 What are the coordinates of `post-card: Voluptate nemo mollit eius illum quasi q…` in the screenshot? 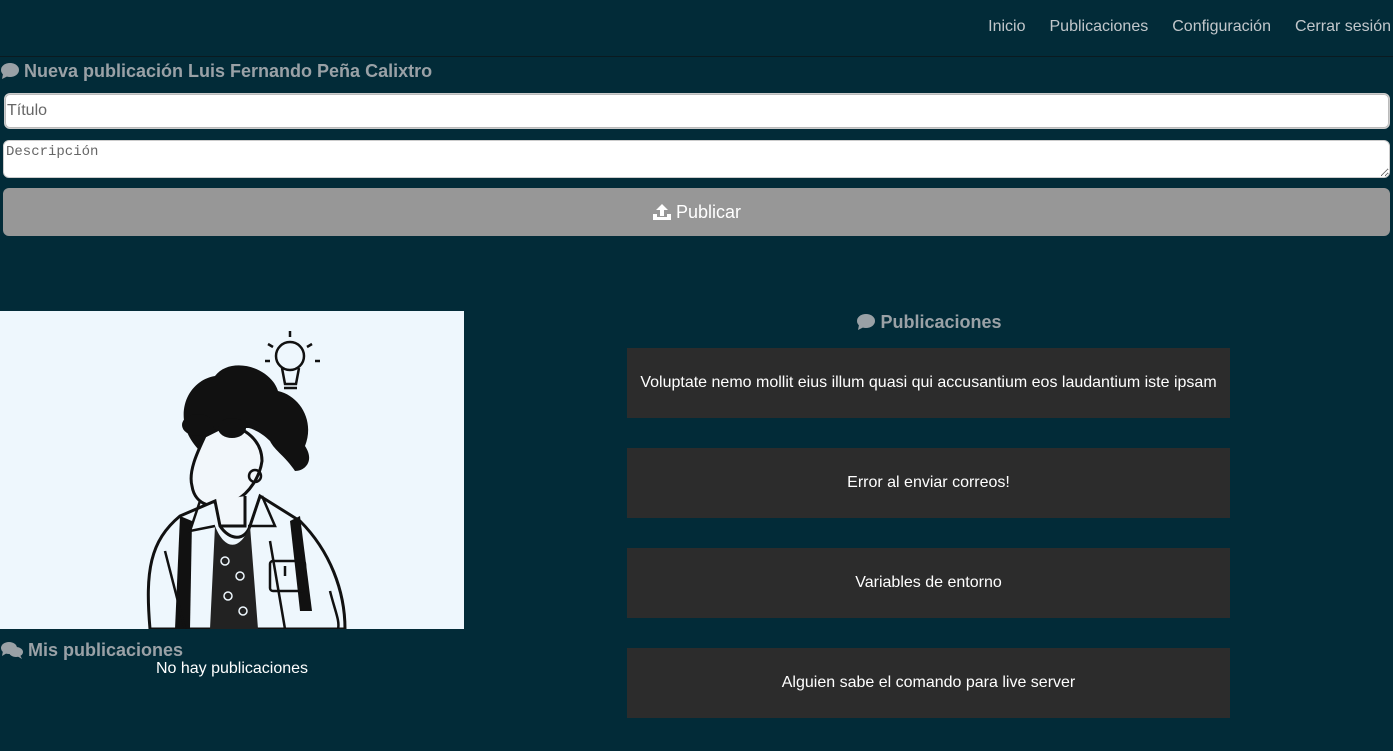 It's located at (928, 383).